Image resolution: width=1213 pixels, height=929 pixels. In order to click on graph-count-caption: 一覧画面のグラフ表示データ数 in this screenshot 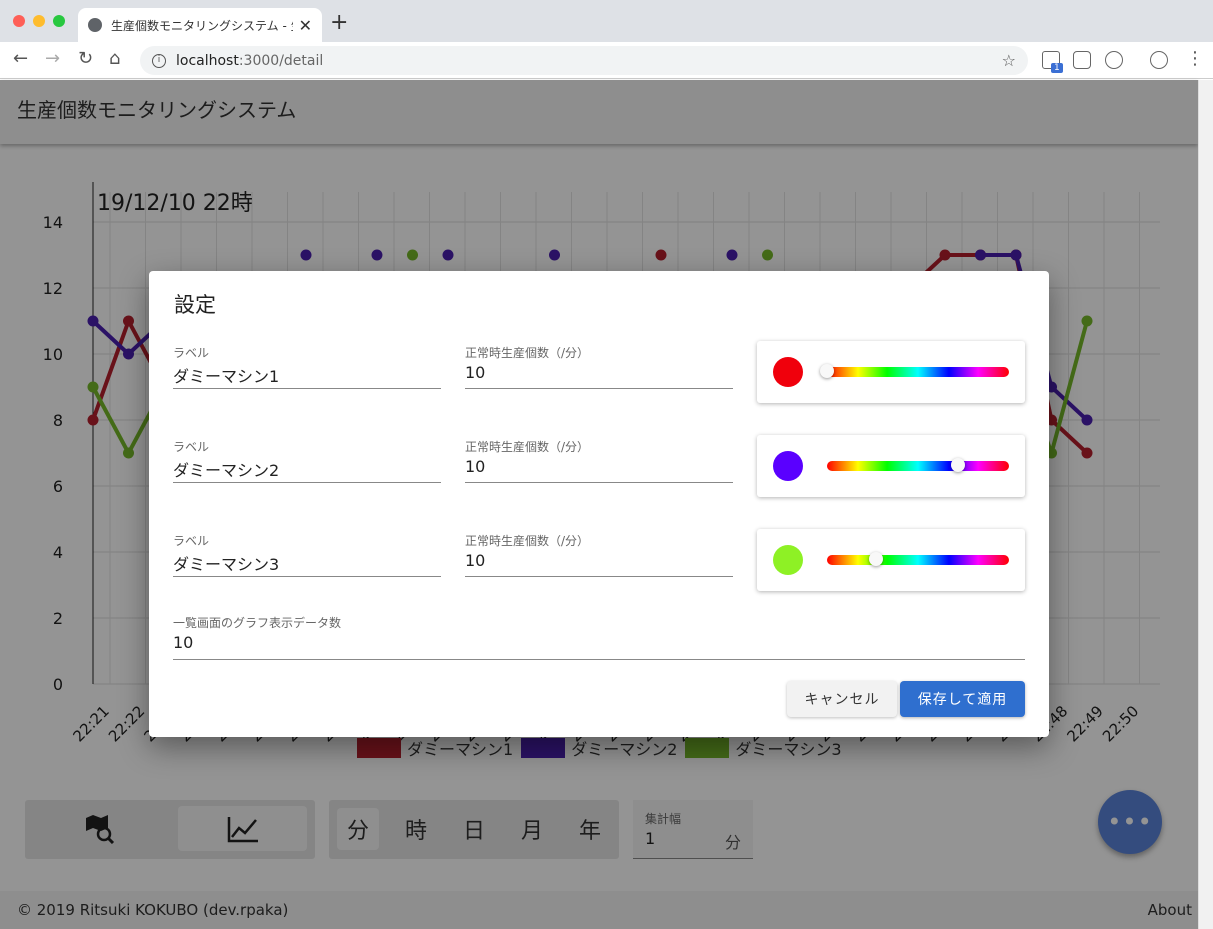, I will do `click(257, 623)`.